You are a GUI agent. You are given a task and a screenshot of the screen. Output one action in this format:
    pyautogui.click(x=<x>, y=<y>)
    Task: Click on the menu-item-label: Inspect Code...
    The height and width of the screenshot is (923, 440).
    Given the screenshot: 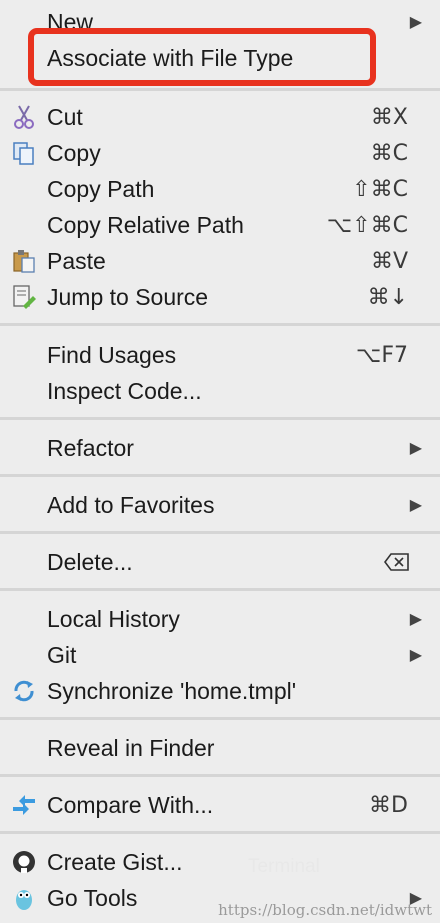 What is the action you would take?
    pyautogui.click(x=124, y=390)
    